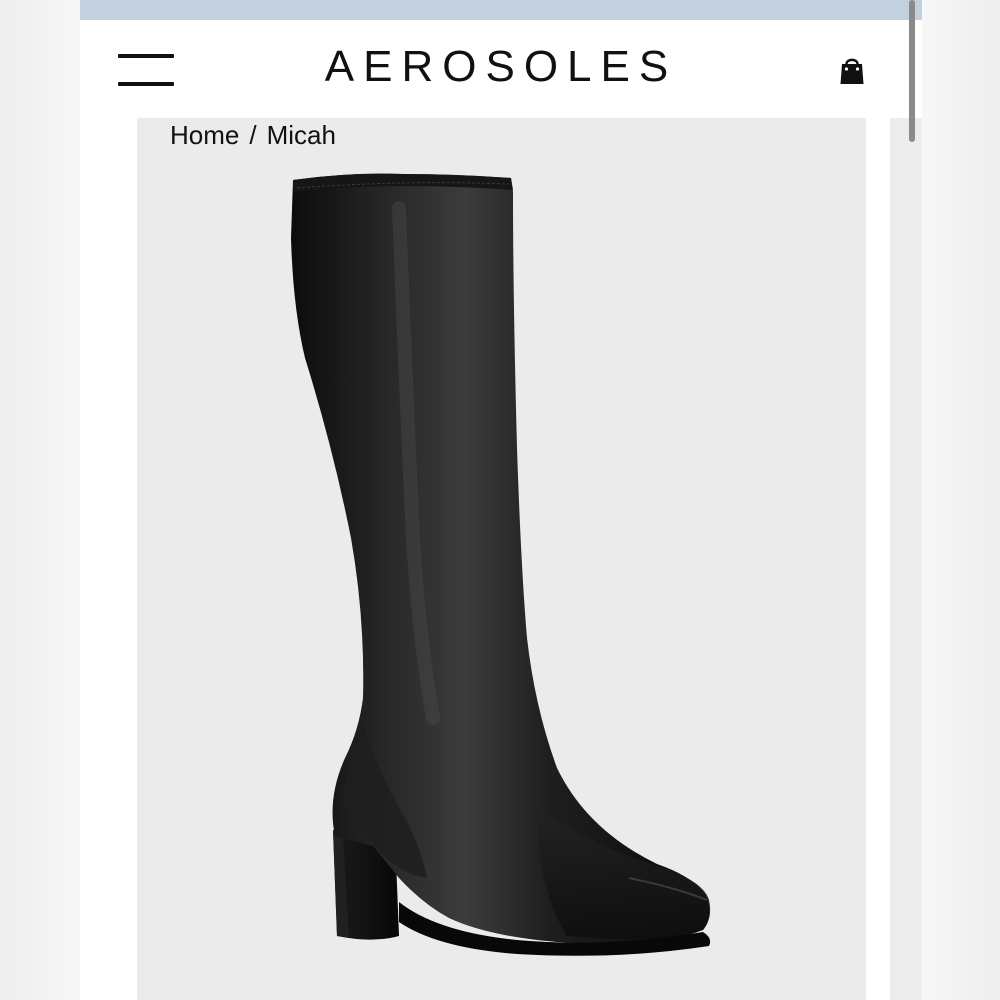  Describe the element at coordinates (912, 71) in the screenshot. I see `scrollbar-thumb` at that location.